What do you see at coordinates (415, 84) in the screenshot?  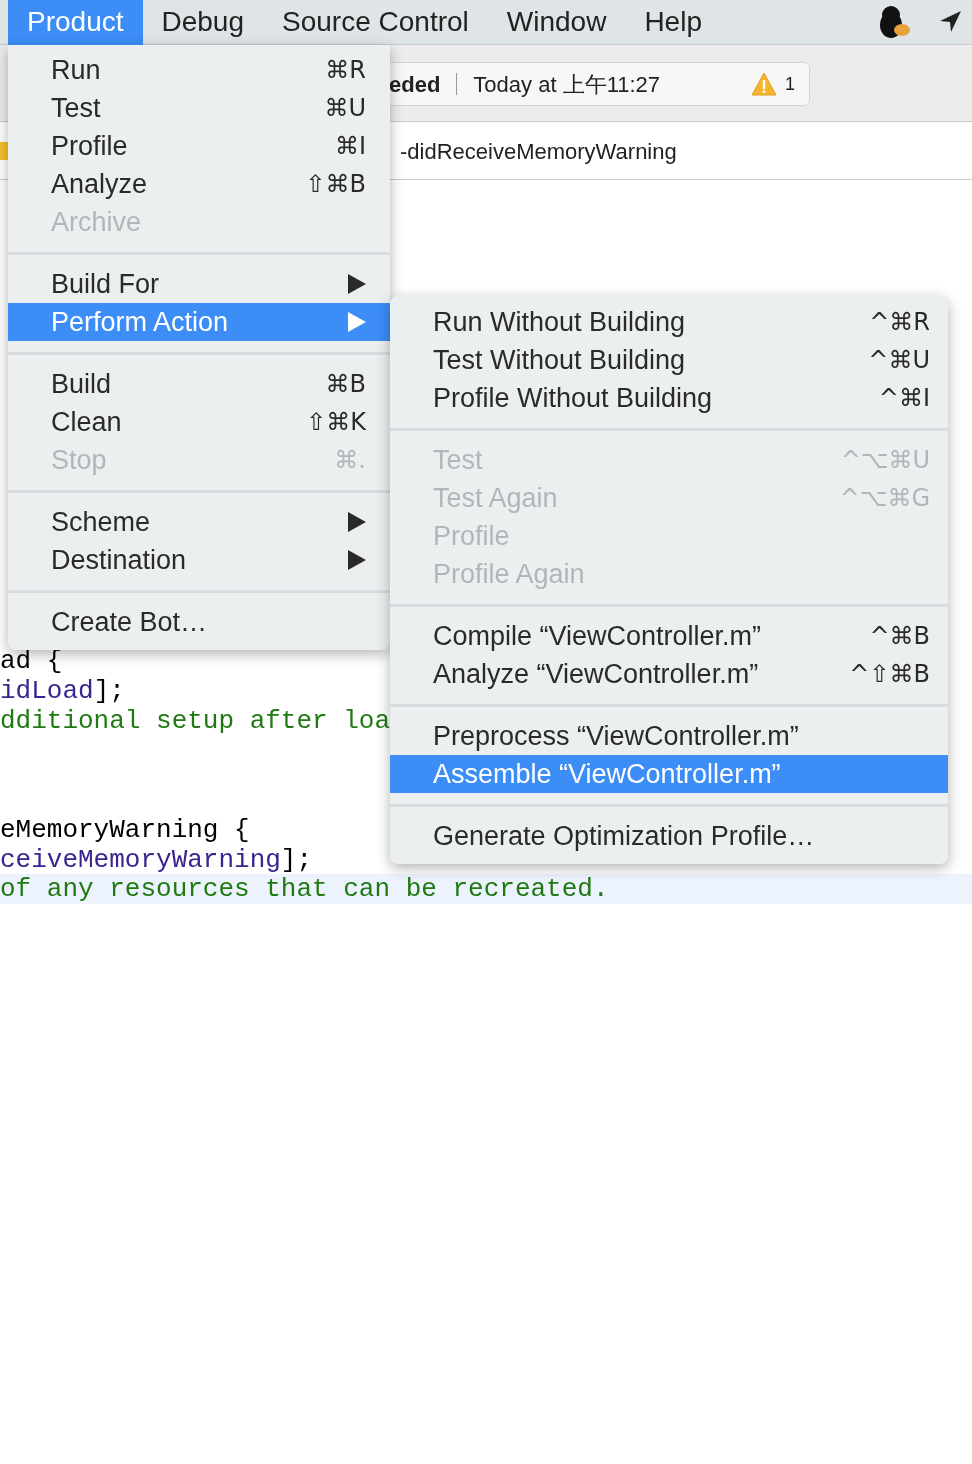 I see `activity-text: eded` at bounding box center [415, 84].